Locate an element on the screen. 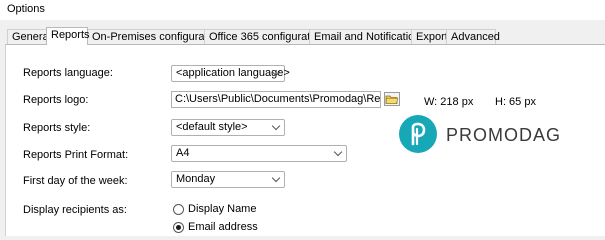  title-bar: Options is located at coordinates (302, 10).